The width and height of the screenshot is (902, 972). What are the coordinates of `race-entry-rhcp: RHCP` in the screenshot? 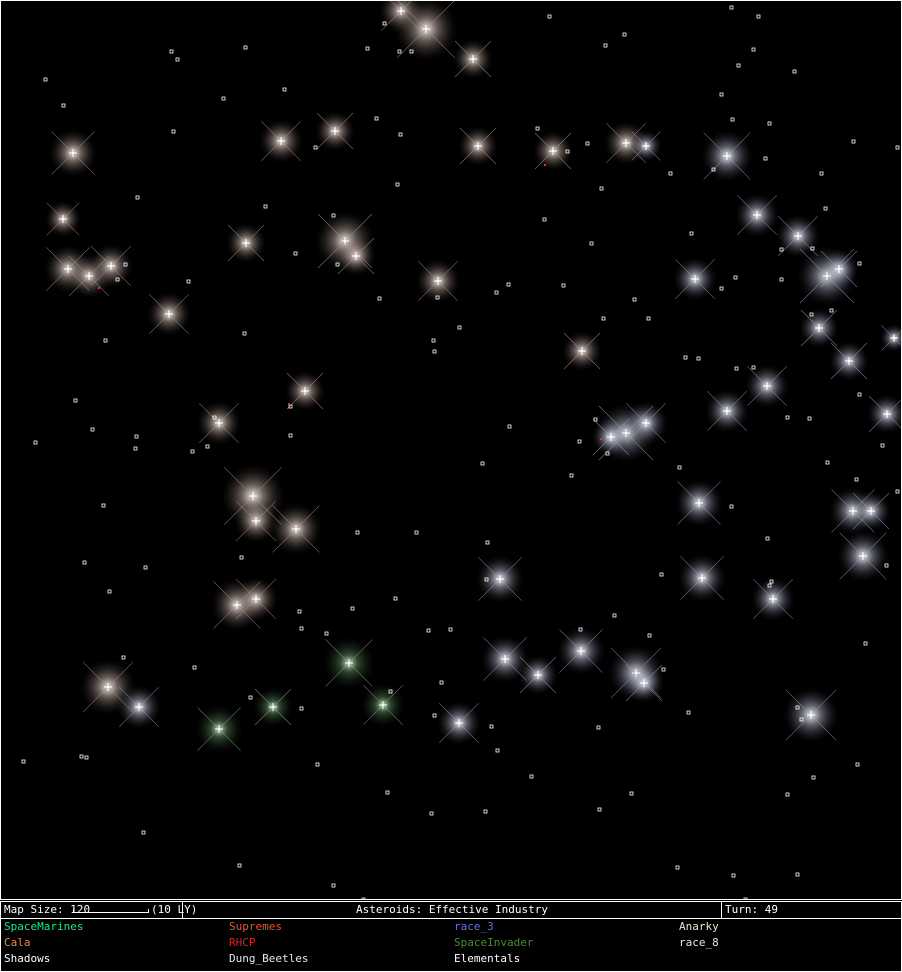 It's located at (242, 943).